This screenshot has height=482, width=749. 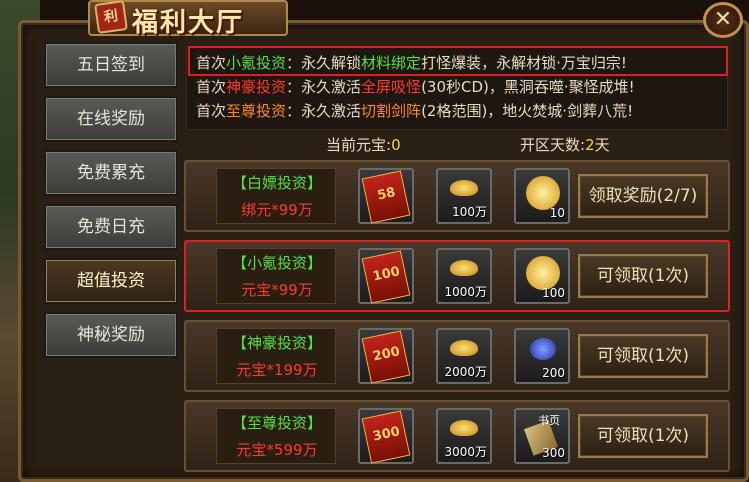 I want to click on red-packet-slot: 58, so click(x=386, y=196).